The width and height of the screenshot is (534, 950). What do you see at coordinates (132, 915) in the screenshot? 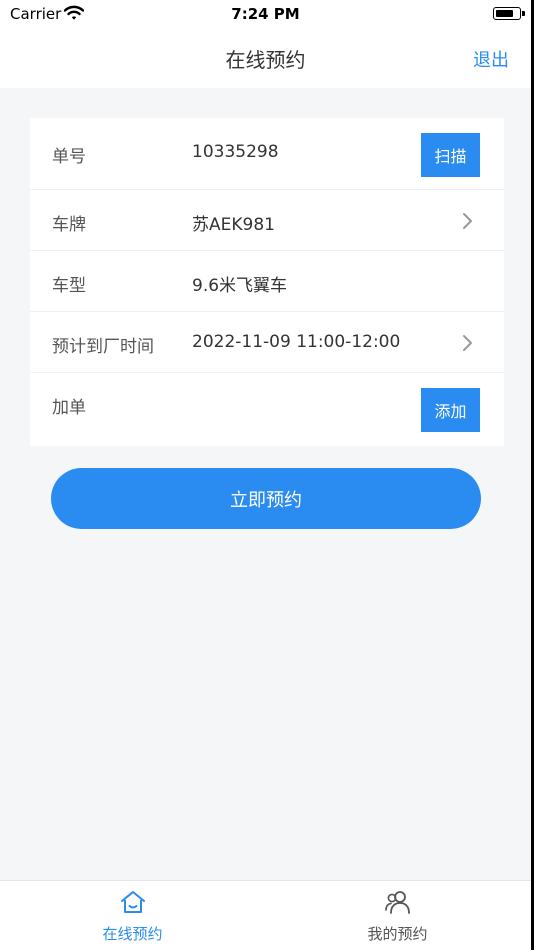
I see `tab-online-booking: 在线预约` at bounding box center [132, 915].